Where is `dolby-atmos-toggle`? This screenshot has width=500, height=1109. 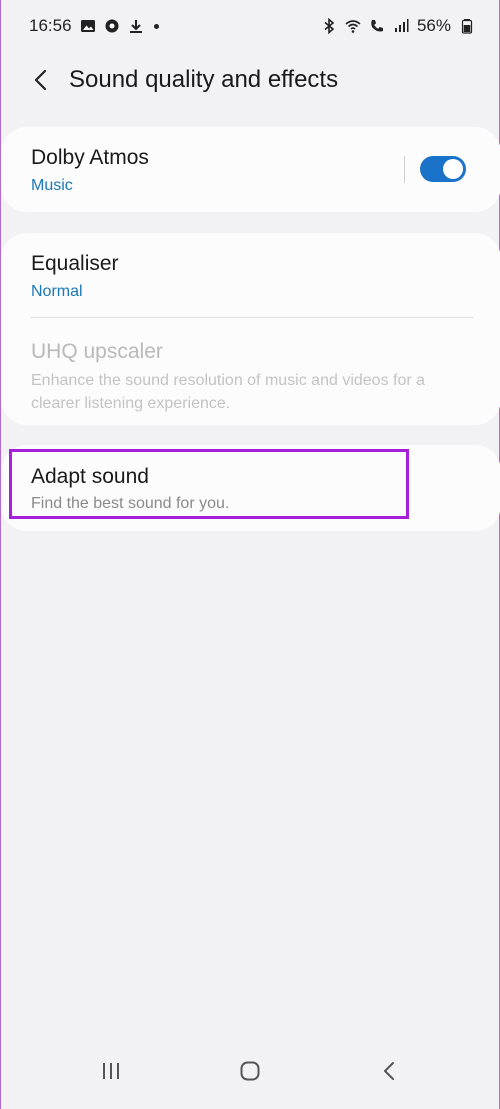
dolby-atmos-toggle is located at coordinates (443, 169).